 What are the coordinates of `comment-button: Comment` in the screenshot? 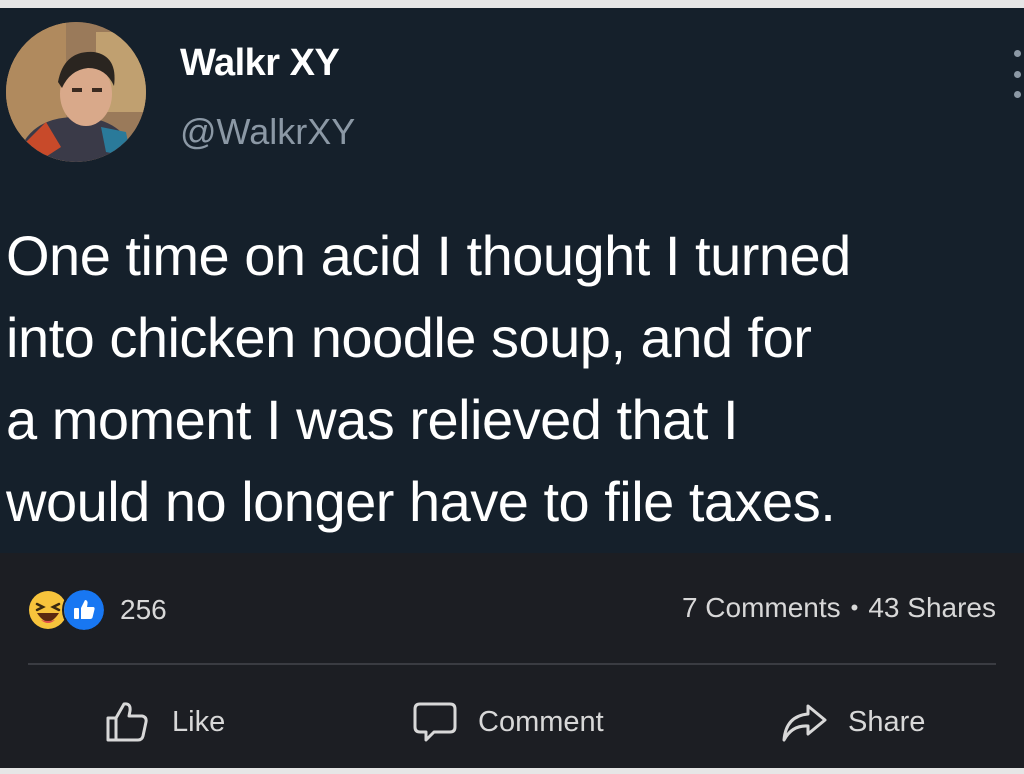 It's located at (508, 722).